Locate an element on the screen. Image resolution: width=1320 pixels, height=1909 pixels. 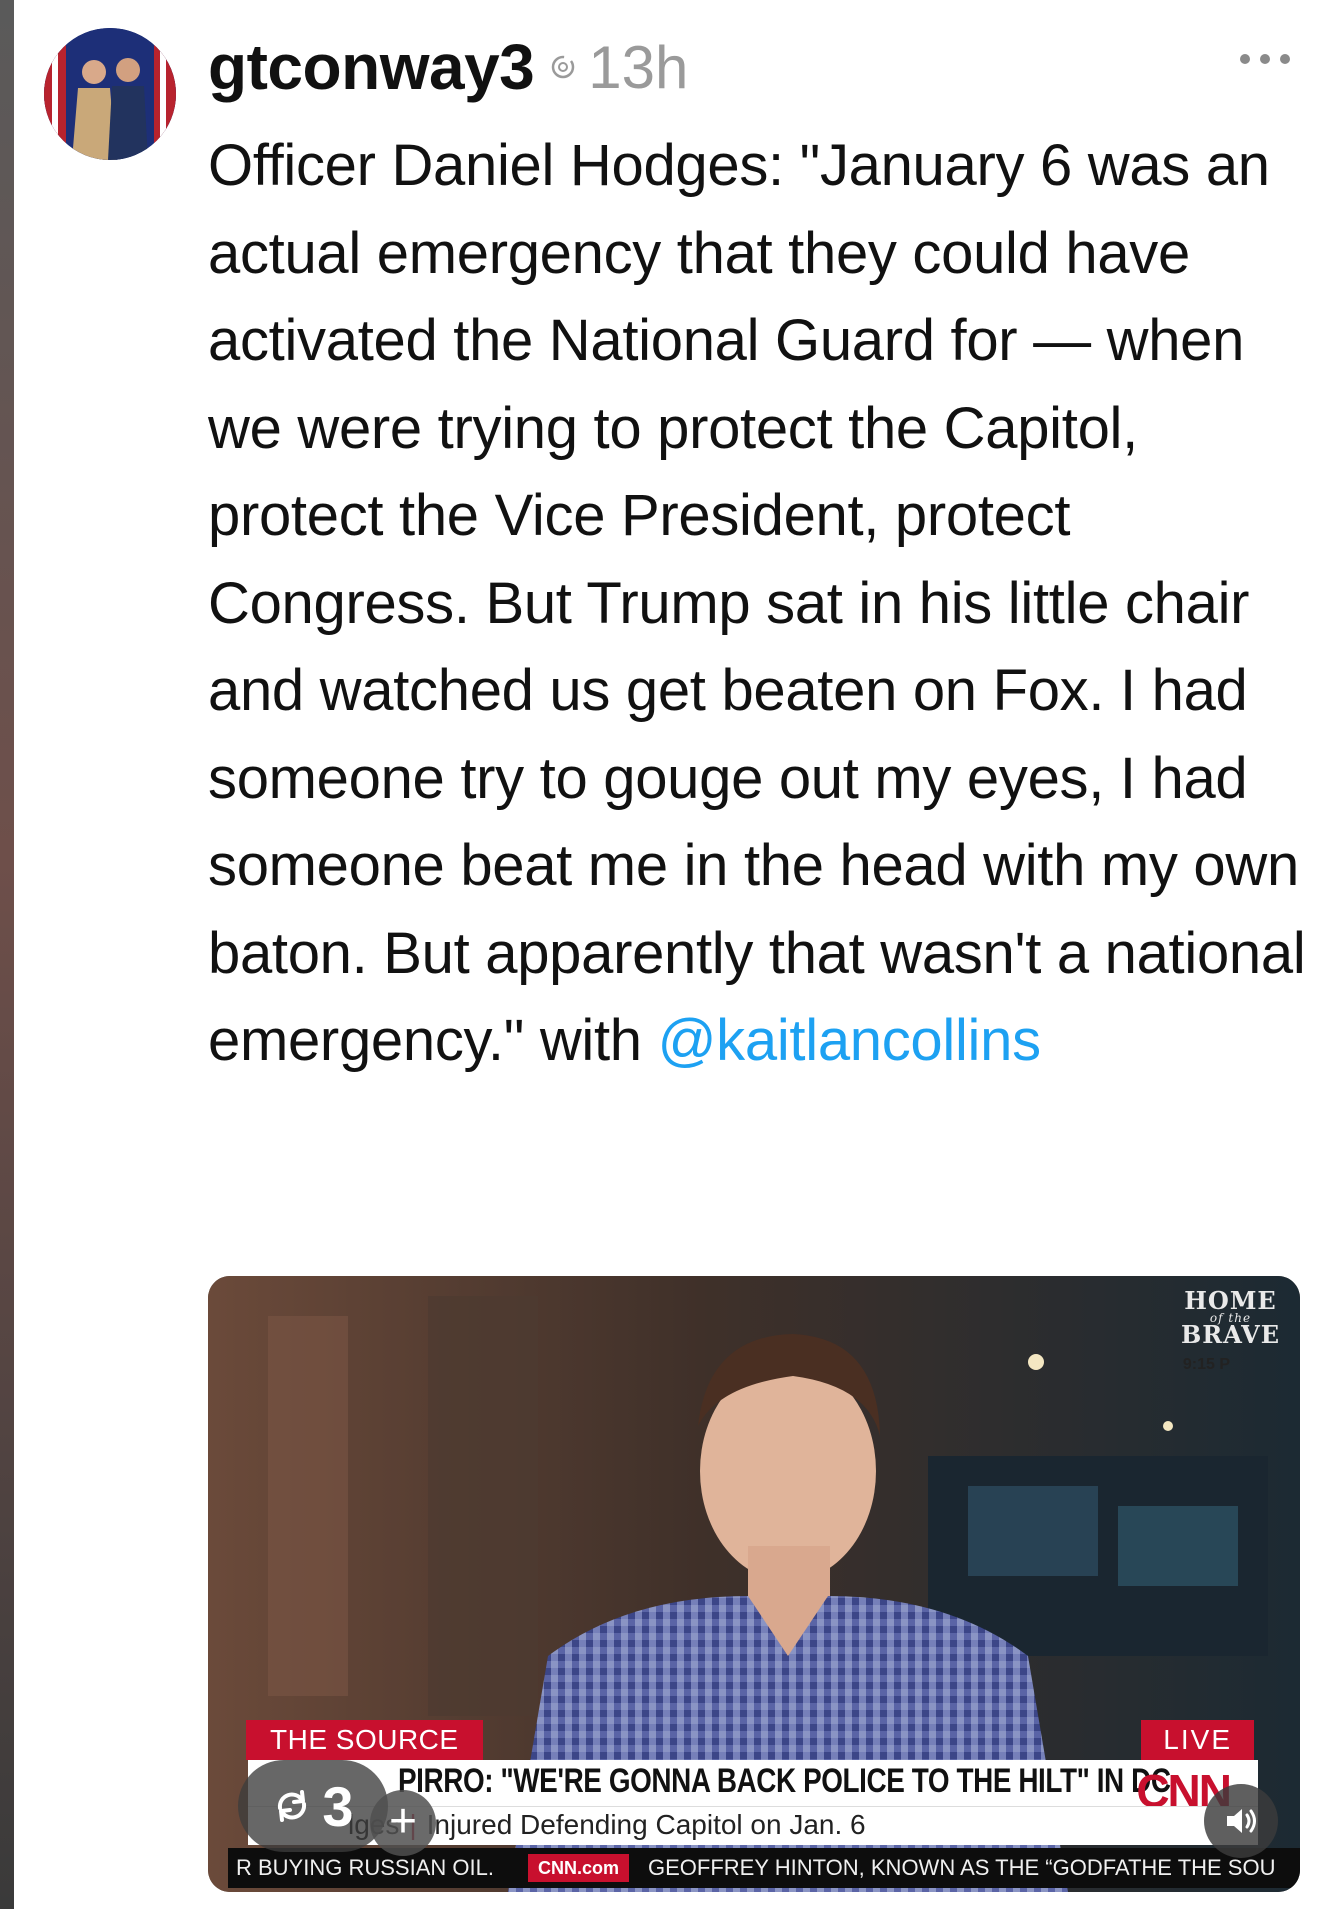
timestamp-group: 13h is located at coordinates (618, 67).